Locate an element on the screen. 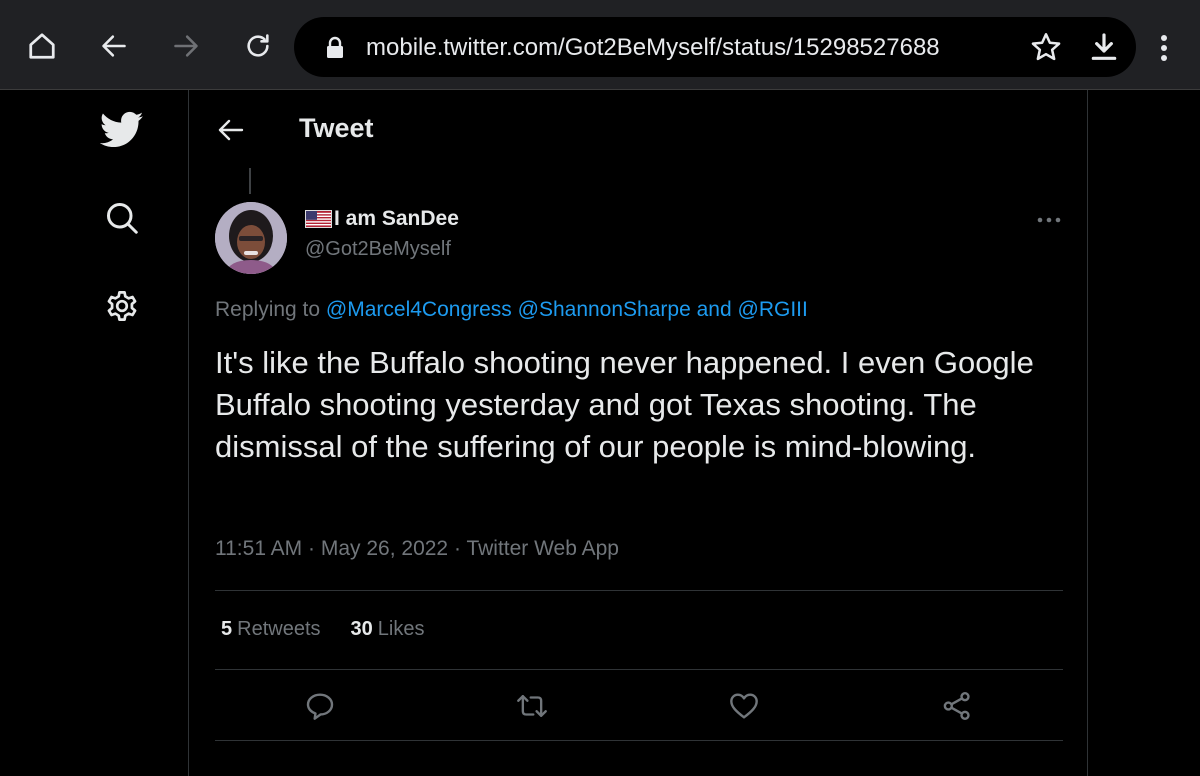 This screenshot has height=776, width=1200. reply-icon is located at coordinates (320, 706).